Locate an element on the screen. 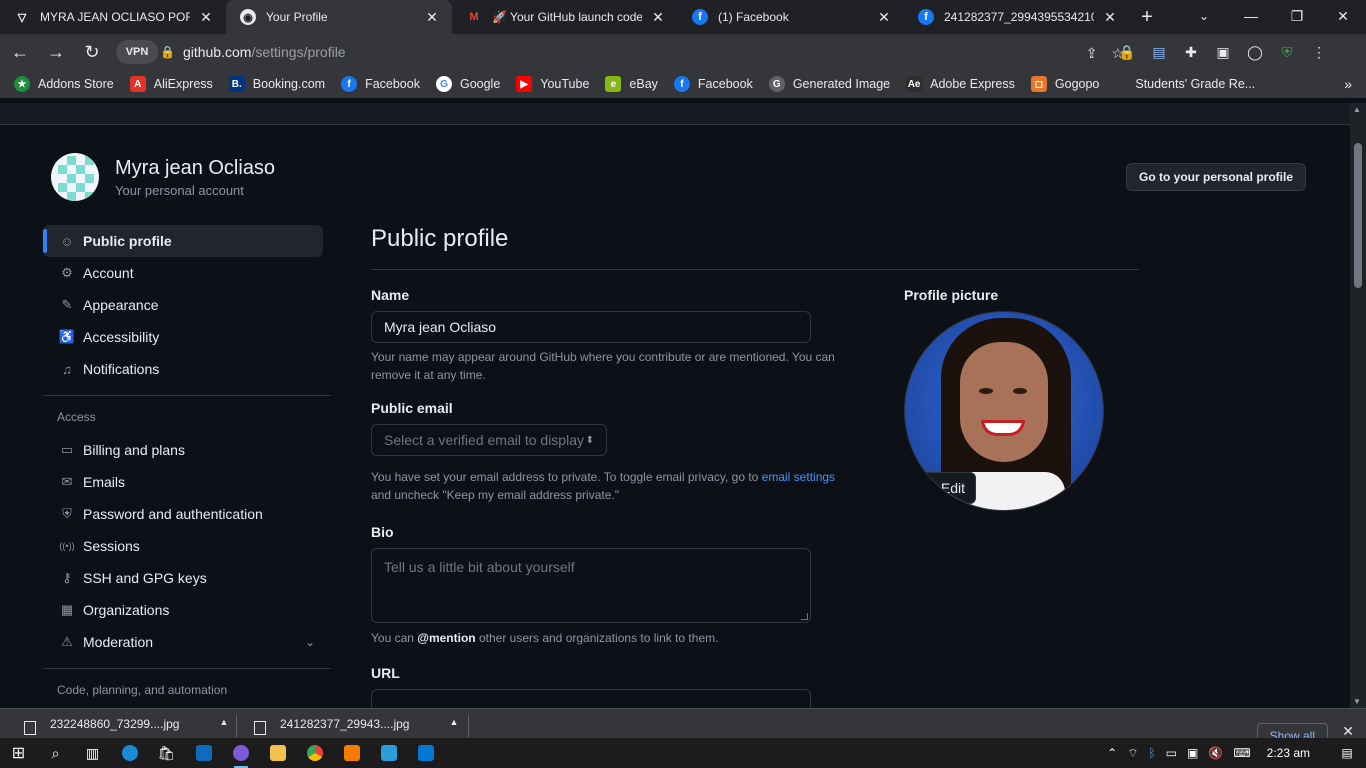 The height and width of the screenshot is (768, 1366). reload-button: ↻ is located at coordinates (92, 52).